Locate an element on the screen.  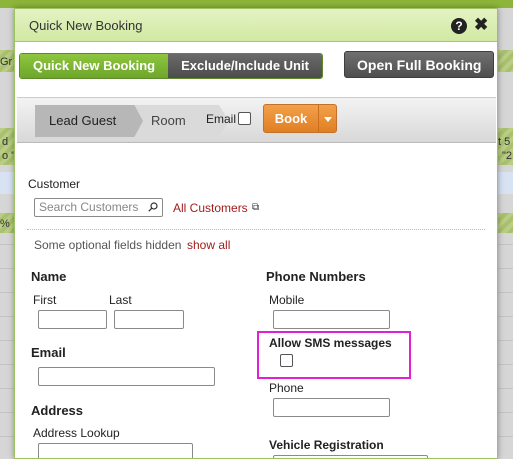
search-customers-input: Search Customers is located at coordinates (98, 207).